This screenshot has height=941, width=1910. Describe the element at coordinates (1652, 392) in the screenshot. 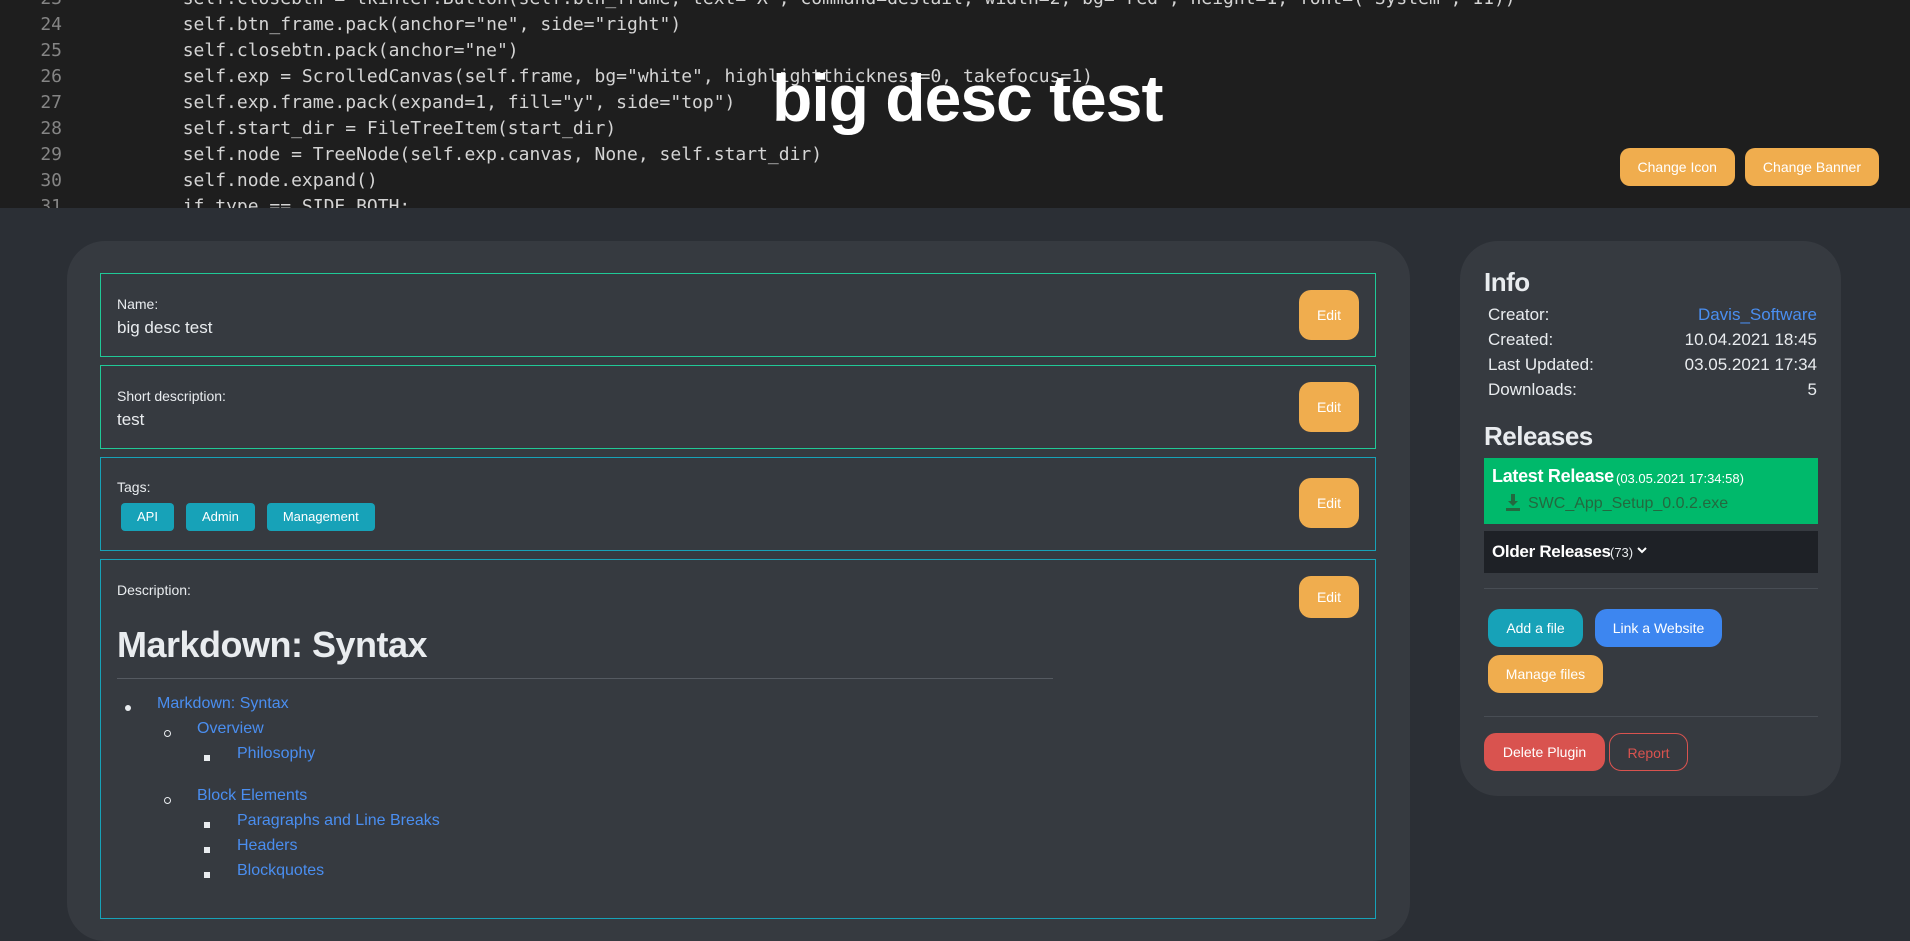

I see `info-row-downloads: Downloads: 5` at that location.